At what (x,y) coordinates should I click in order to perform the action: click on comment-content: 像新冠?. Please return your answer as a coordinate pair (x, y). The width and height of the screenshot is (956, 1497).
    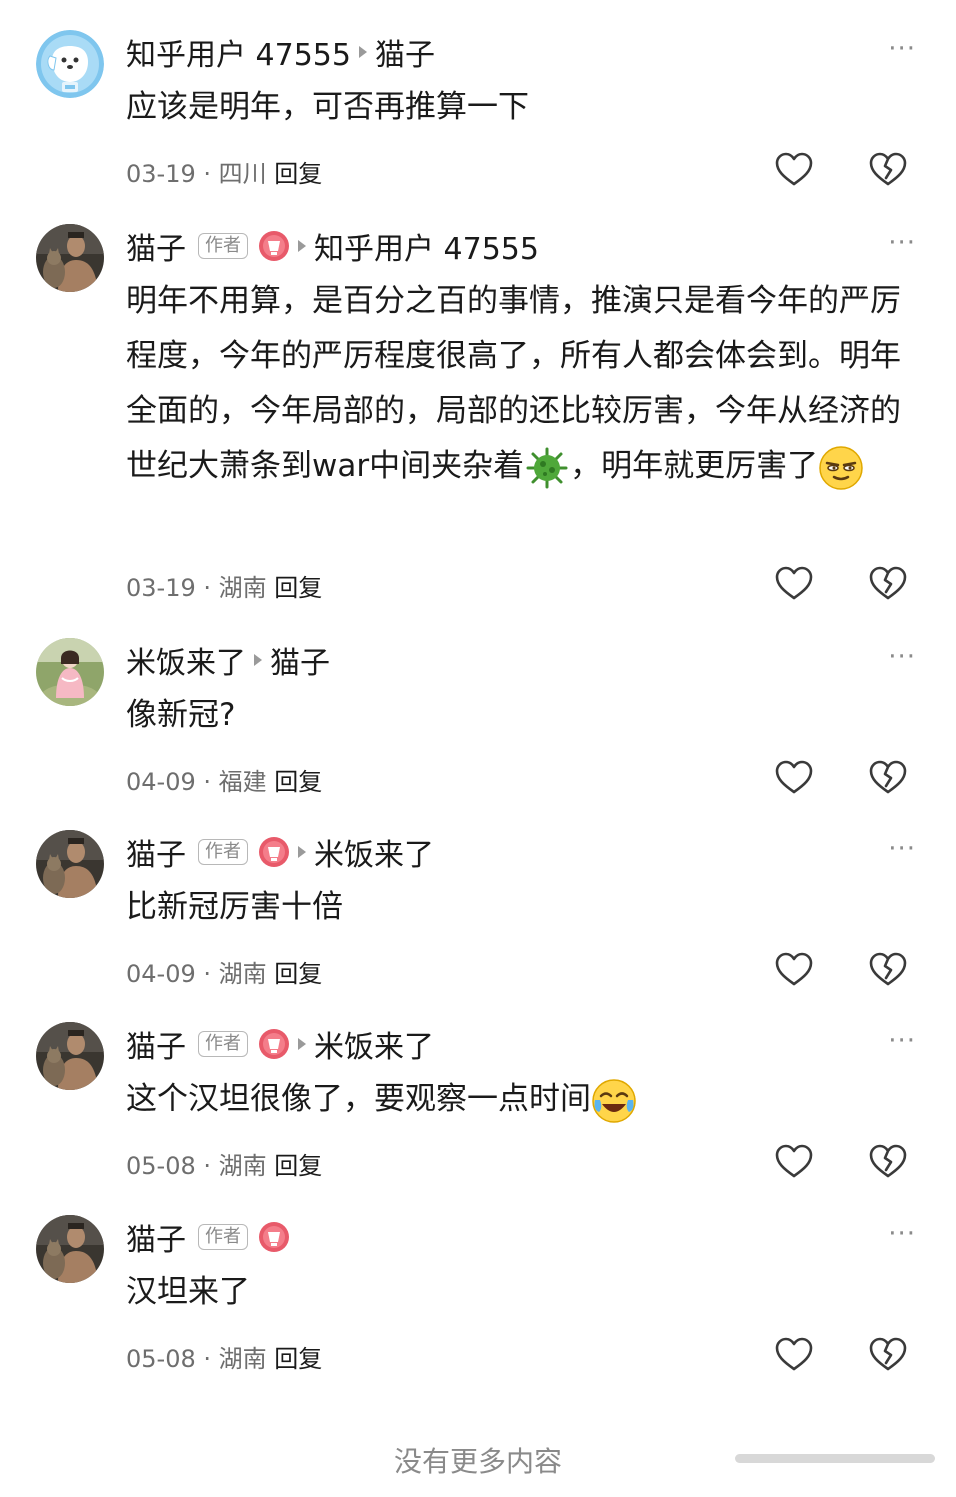
    Looking at the image, I should click on (181, 715).